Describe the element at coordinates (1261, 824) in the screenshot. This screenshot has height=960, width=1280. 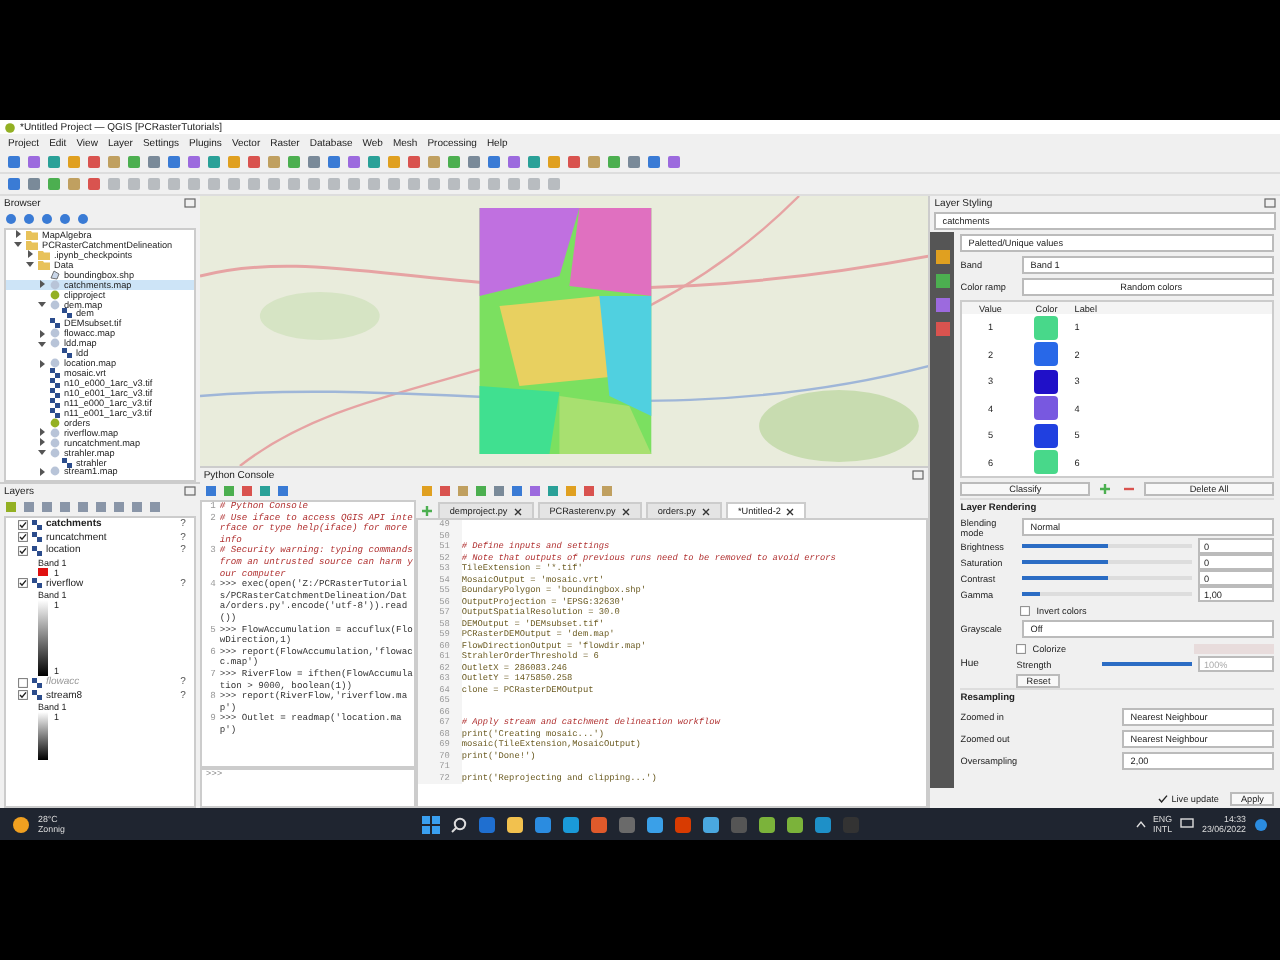
I see `notification-icon` at that location.